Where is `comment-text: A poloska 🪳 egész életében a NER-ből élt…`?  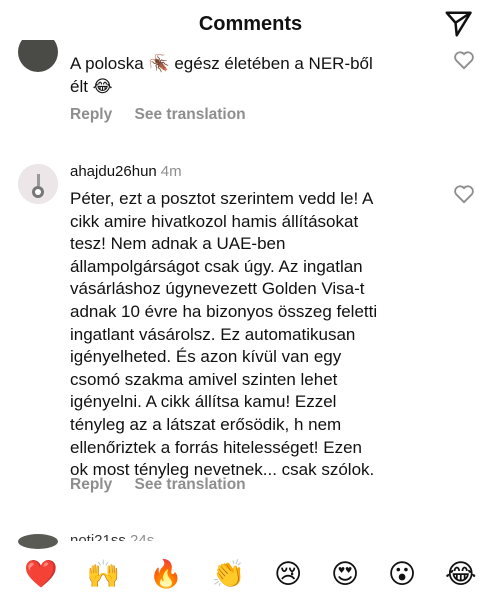 comment-text: A poloska 🪳 egész életében a NER-ből élt… is located at coordinates (221, 75).